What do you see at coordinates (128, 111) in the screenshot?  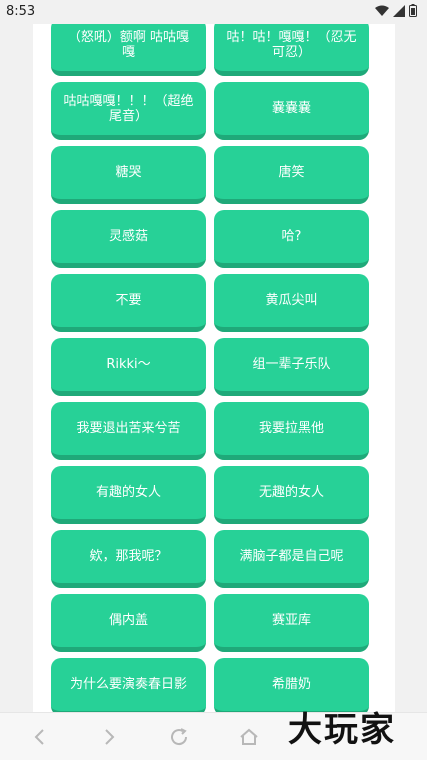 I see `sound-button: 咕咕嘎嘎！！！（超绝尾音）` at bounding box center [128, 111].